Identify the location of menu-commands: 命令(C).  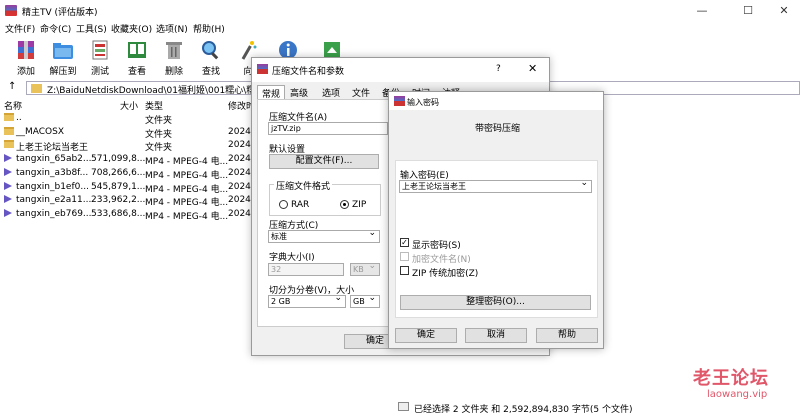
(55, 28).